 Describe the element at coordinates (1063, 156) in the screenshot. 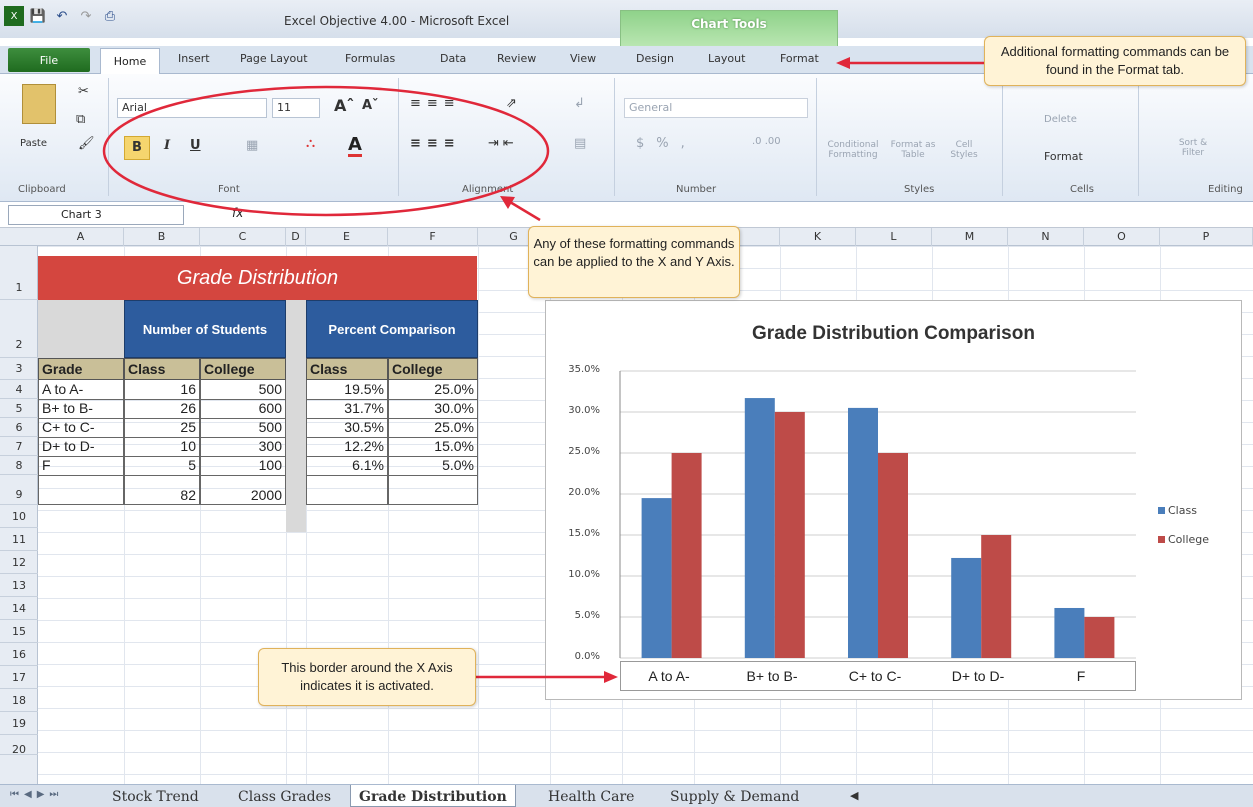

I see `format-button: Format` at that location.